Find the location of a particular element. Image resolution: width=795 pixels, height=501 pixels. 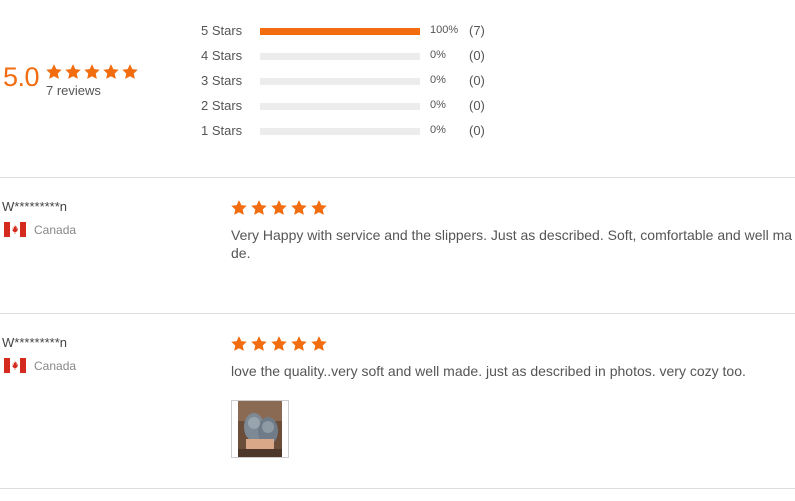

review-count: 7 reviews is located at coordinates (73, 90).